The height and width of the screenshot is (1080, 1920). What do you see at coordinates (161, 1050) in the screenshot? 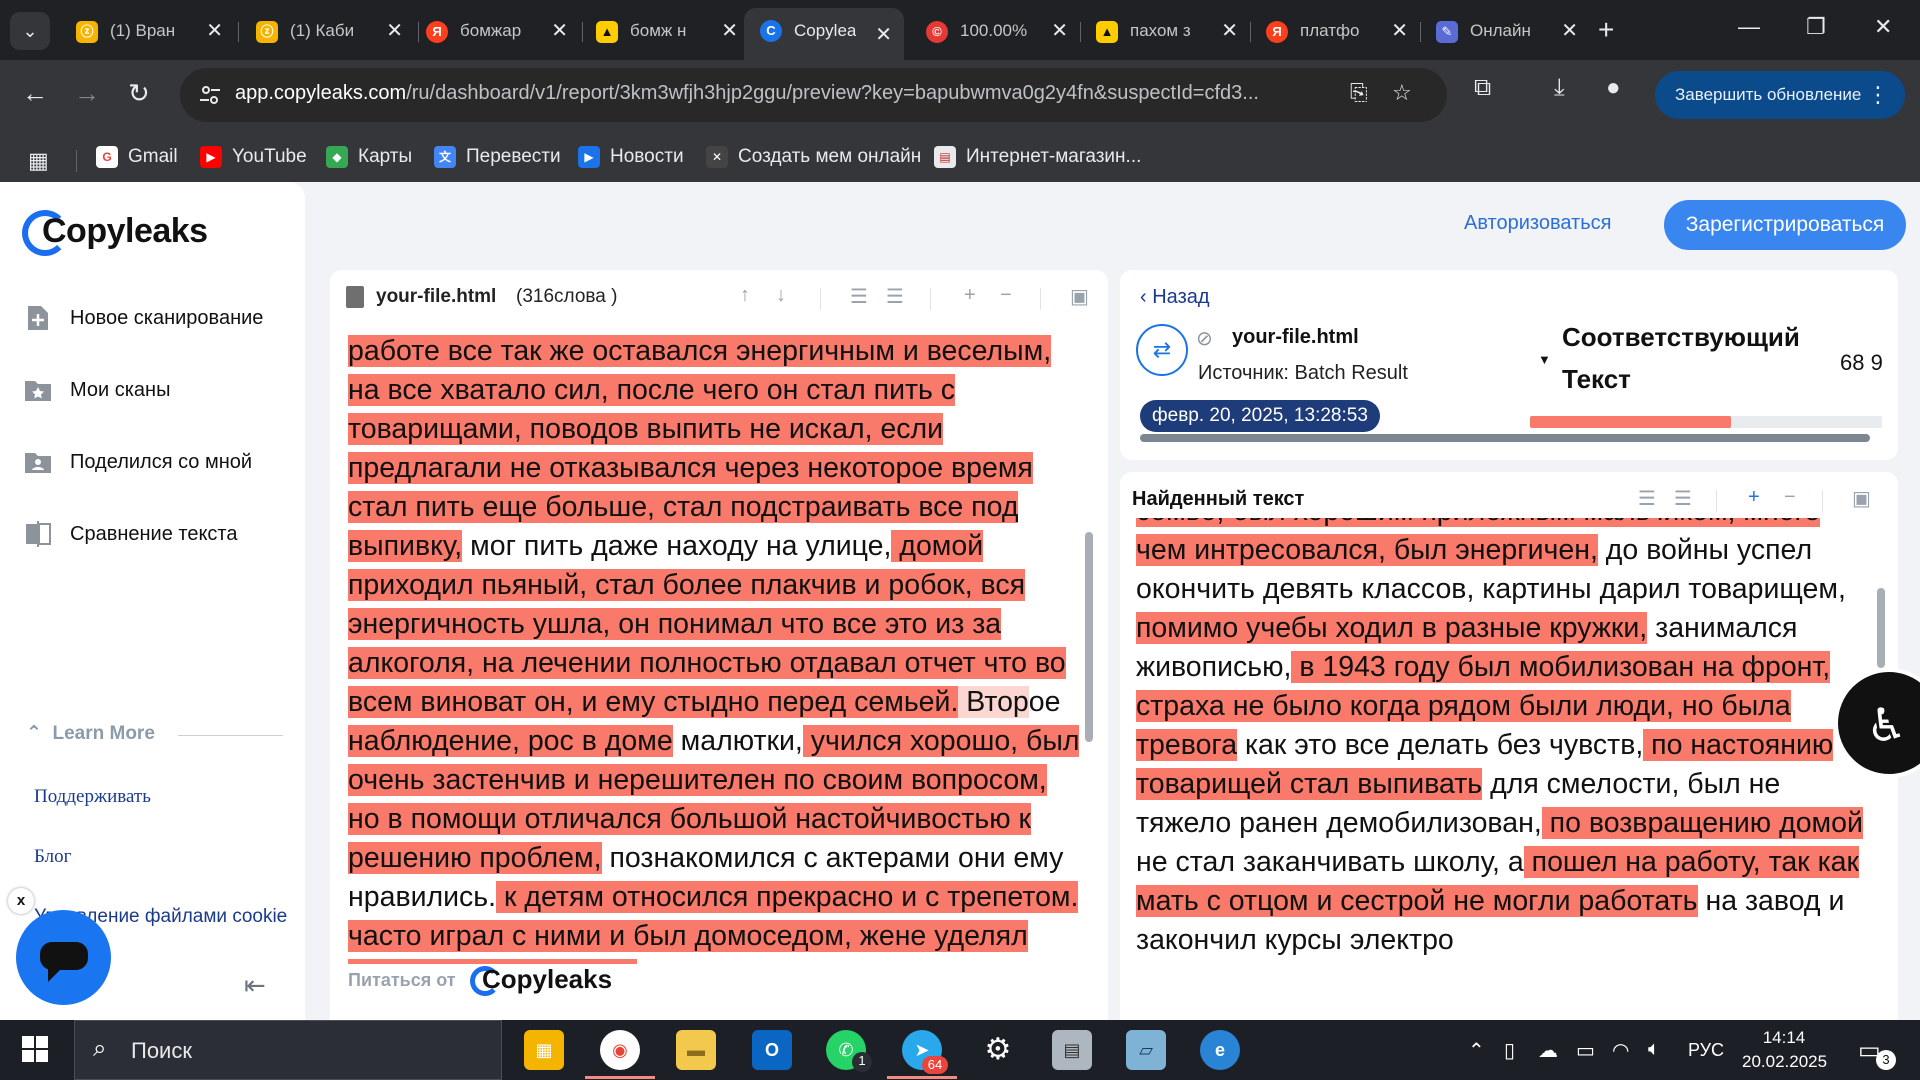
I see `search-placeholder: Поиск` at bounding box center [161, 1050].